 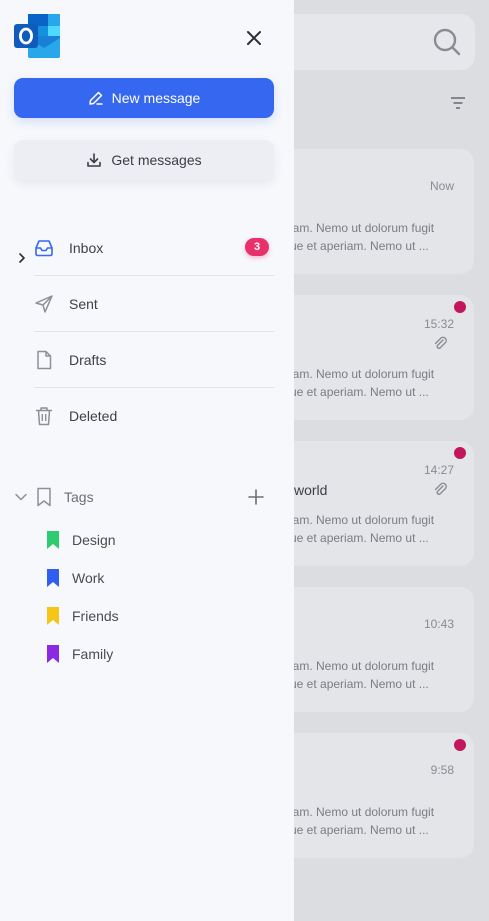 What do you see at coordinates (44, 497) in the screenshot?
I see `bookmark-icon` at bounding box center [44, 497].